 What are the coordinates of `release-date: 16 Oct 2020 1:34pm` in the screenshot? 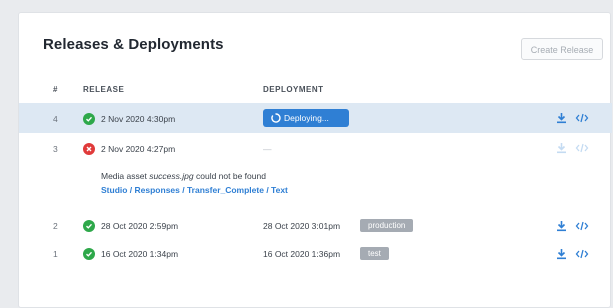 It's located at (140, 254).